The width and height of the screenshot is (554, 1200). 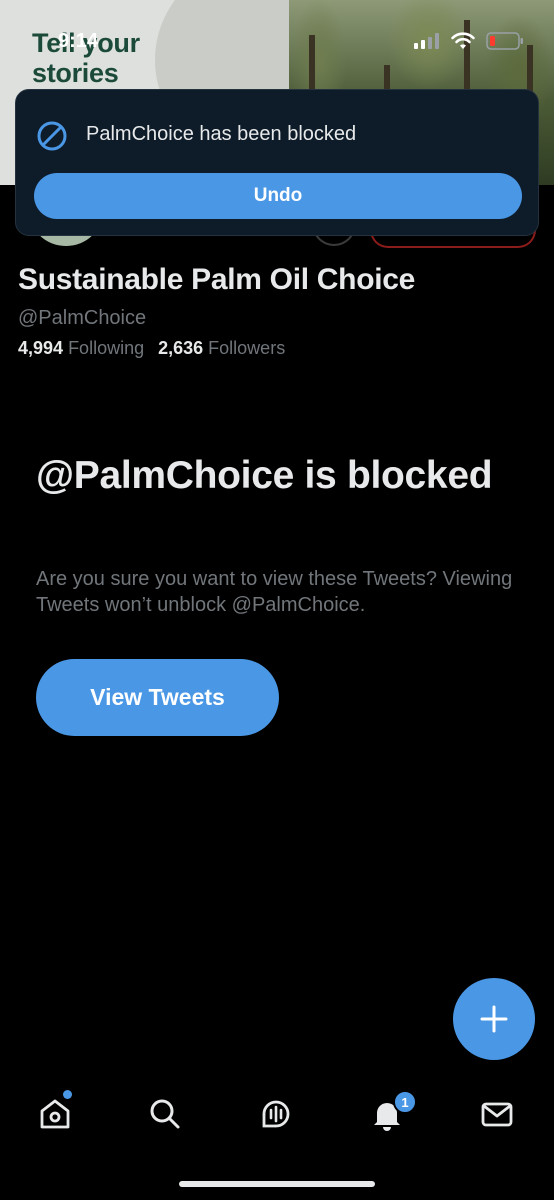 I want to click on tab-home, so click(x=55, y=1114).